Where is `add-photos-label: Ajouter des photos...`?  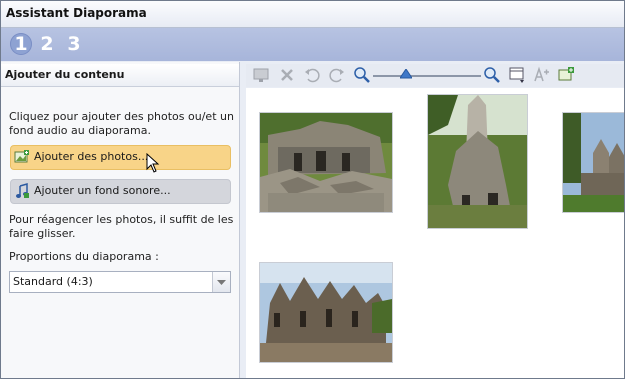
add-photos-label: Ajouter des photos... is located at coordinates (91, 156).